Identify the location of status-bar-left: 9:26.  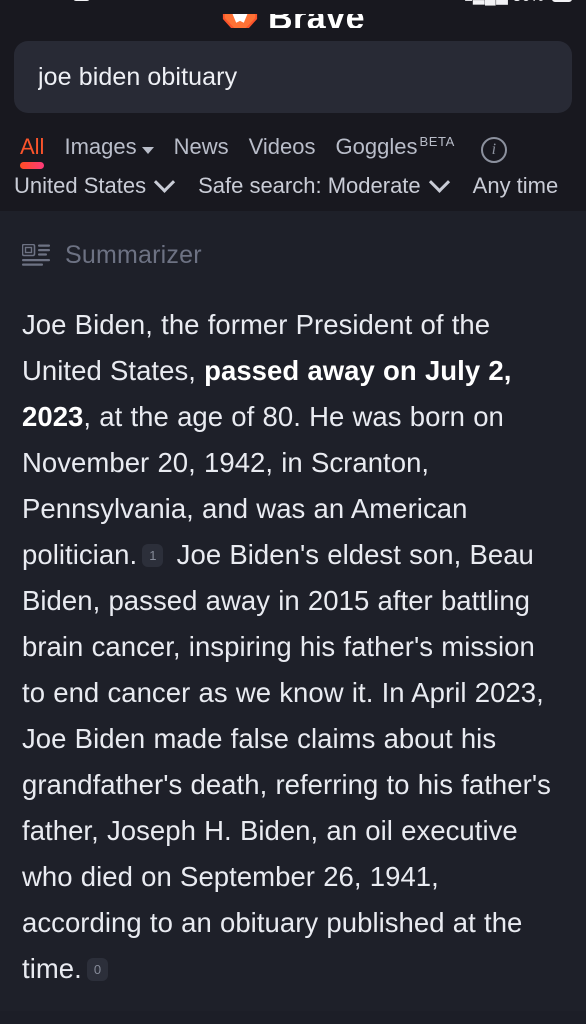
(60, 2).